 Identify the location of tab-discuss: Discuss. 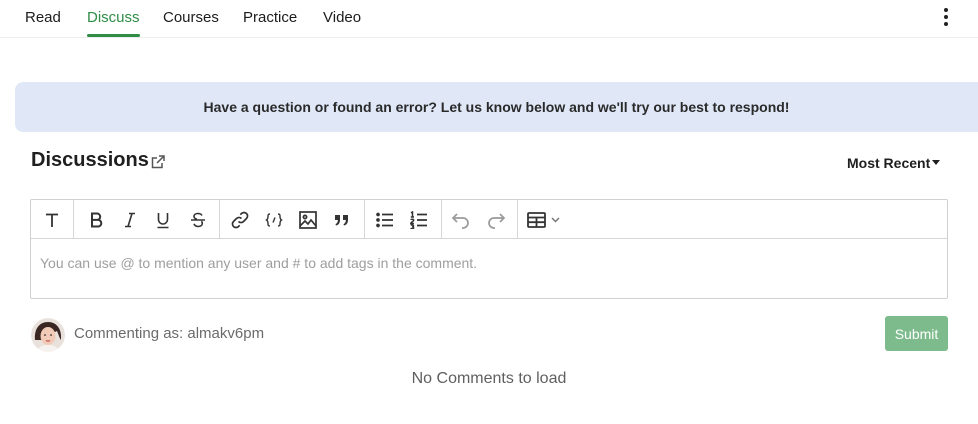
(113, 18).